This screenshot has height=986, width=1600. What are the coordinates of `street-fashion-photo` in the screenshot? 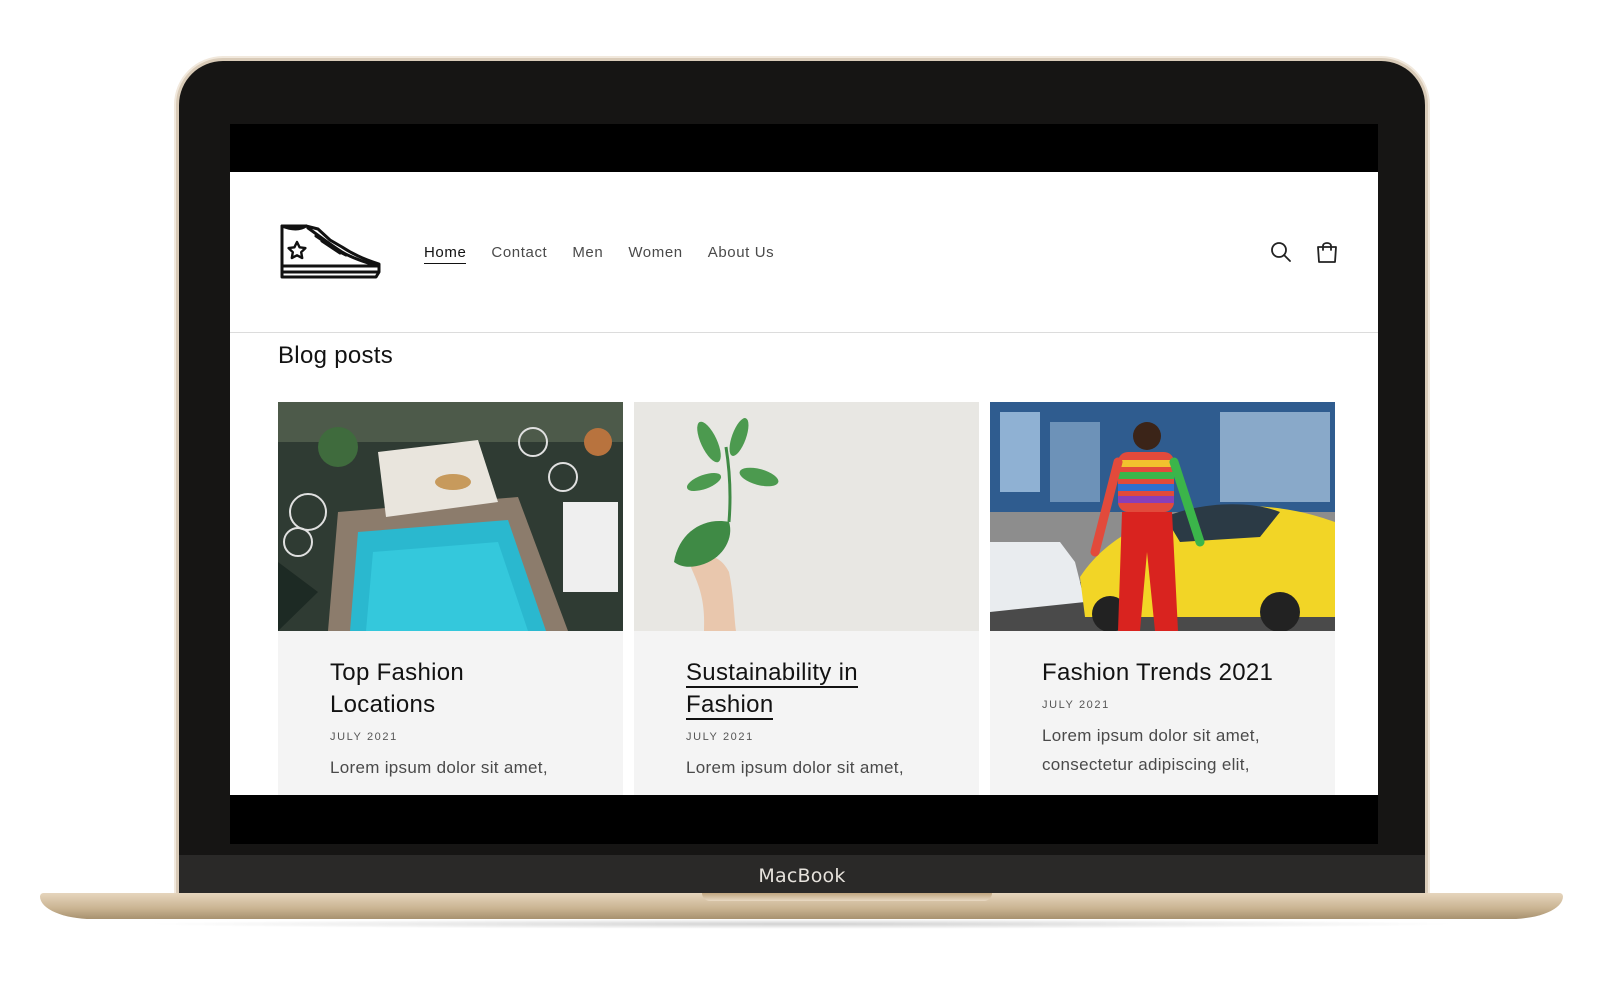 It's located at (1162, 516).